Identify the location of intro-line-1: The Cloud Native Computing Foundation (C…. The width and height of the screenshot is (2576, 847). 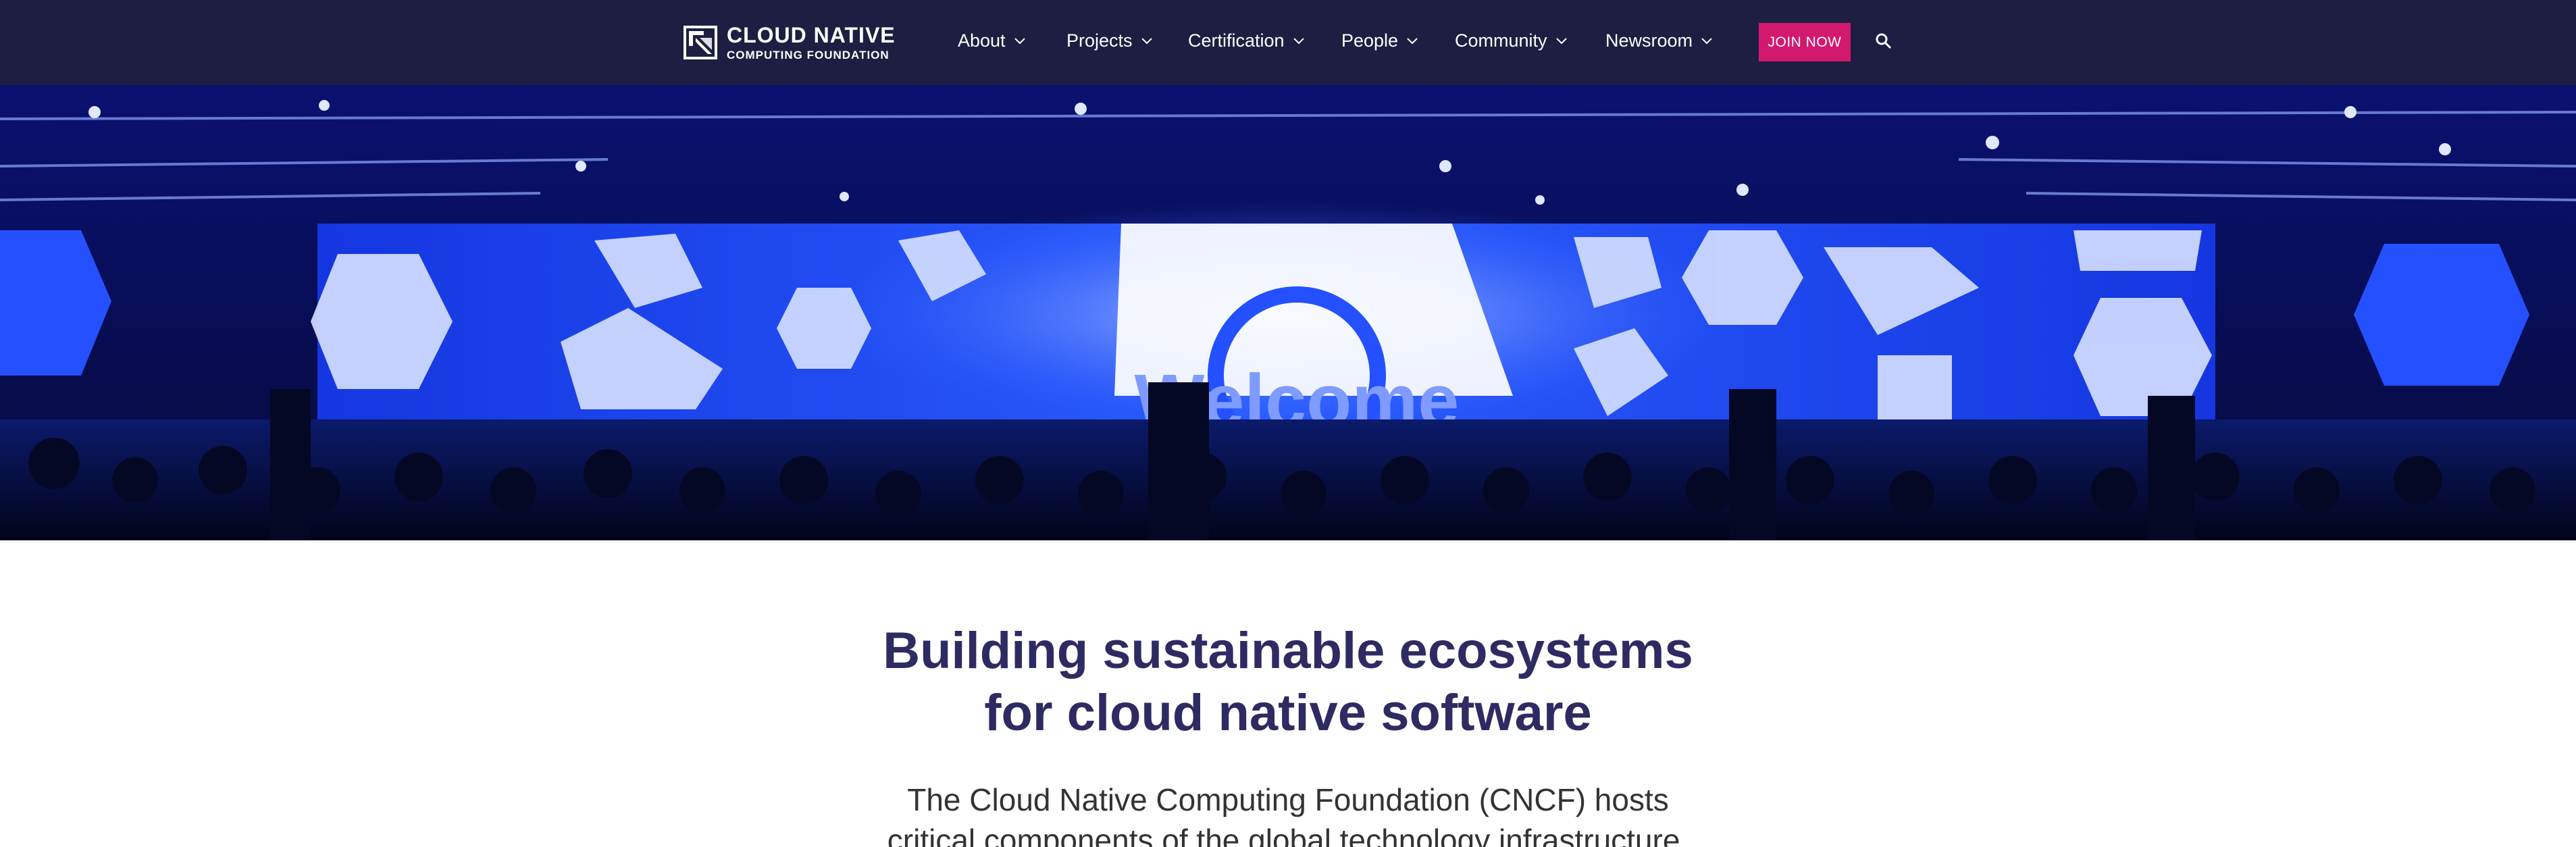
(1288, 799).